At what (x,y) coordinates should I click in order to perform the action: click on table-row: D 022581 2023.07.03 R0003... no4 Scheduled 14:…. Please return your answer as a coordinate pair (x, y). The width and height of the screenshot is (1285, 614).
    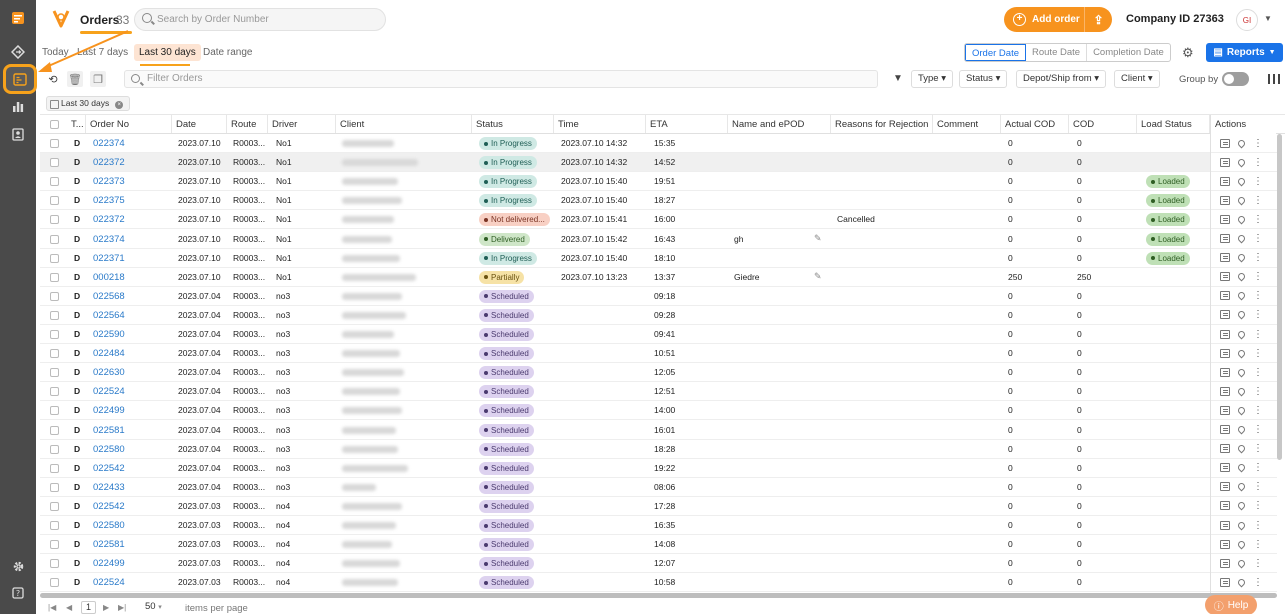
    Looking at the image, I should click on (625, 545).